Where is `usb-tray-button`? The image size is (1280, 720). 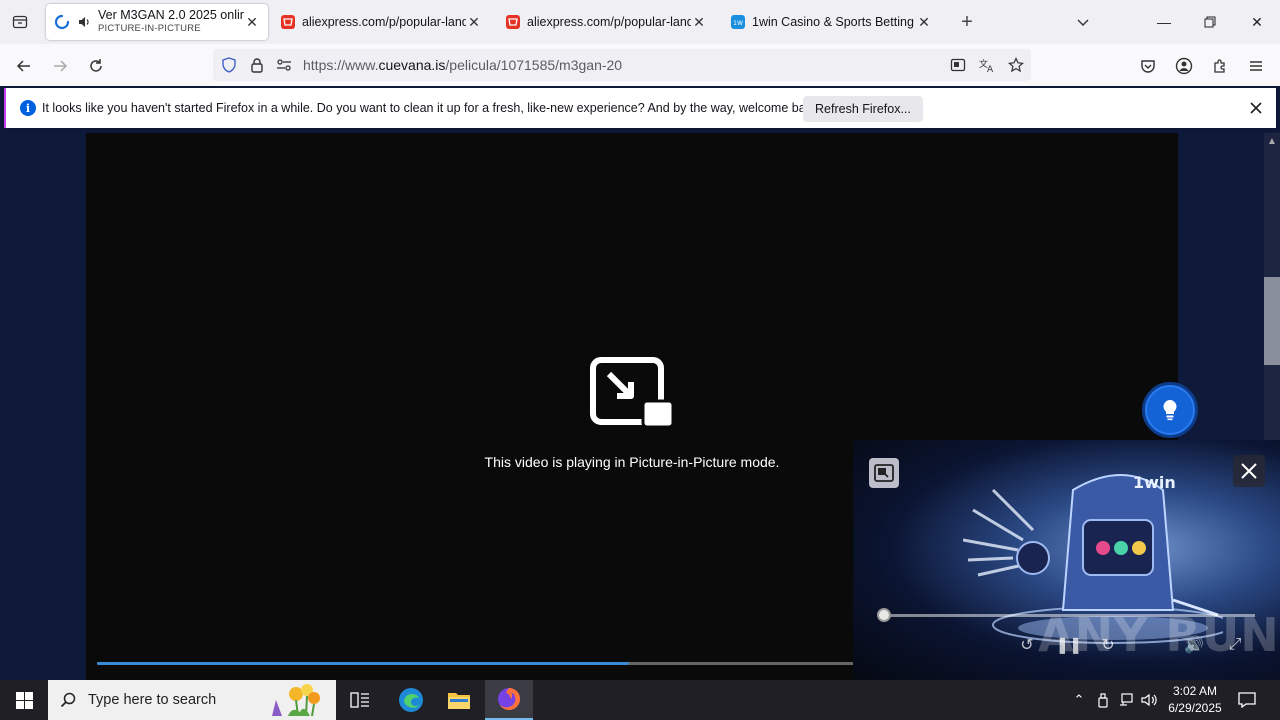 usb-tray-button is located at coordinates (1103, 700).